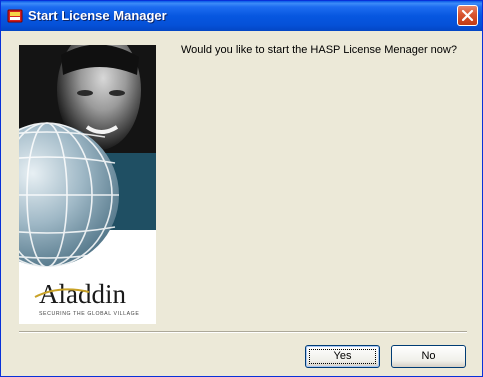 The width and height of the screenshot is (483, 377). I want to click on title-bar: Start License Manager, so click(241, 16).